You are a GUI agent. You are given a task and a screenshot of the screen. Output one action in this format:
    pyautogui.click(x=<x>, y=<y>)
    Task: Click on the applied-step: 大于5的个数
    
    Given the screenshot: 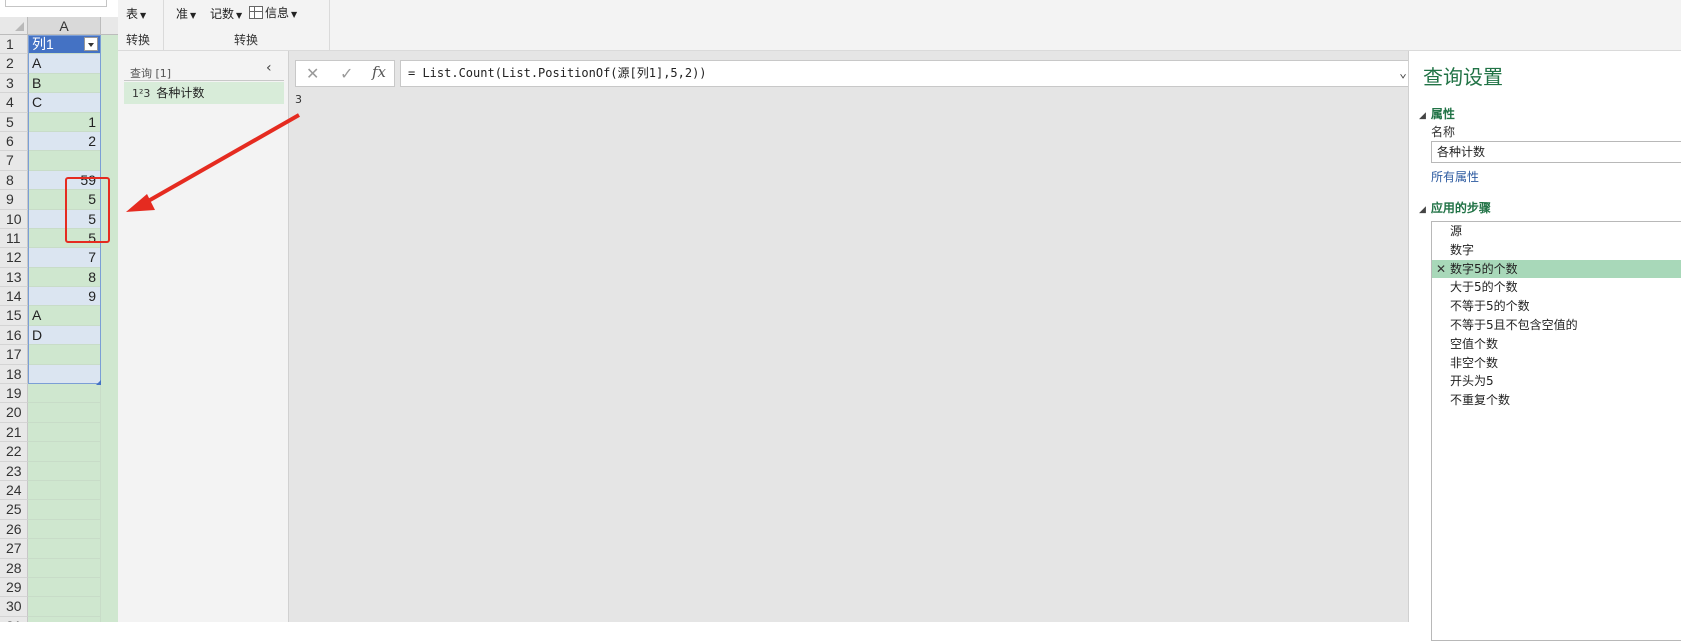 What is the action you would take?
    pyautogui.click(x=1556, y=287)
    